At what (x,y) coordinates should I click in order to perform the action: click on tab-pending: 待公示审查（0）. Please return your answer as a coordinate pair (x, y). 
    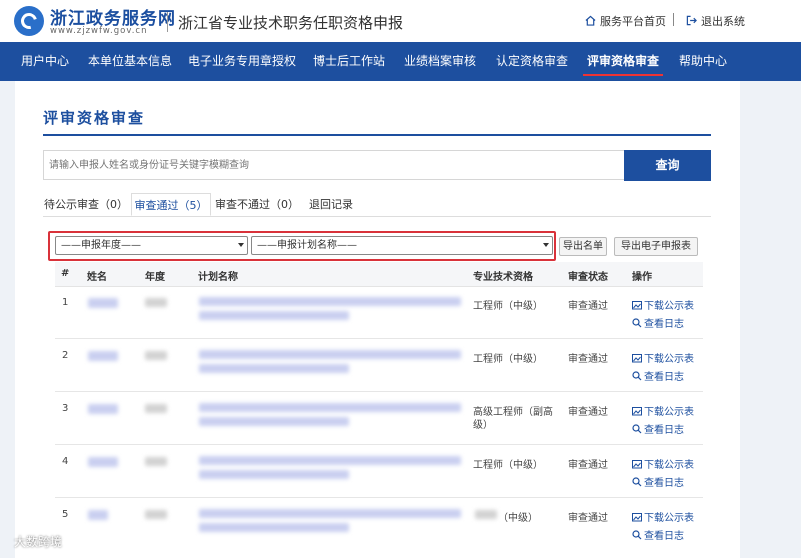
    Looking at the image, I should click on (86, 204).